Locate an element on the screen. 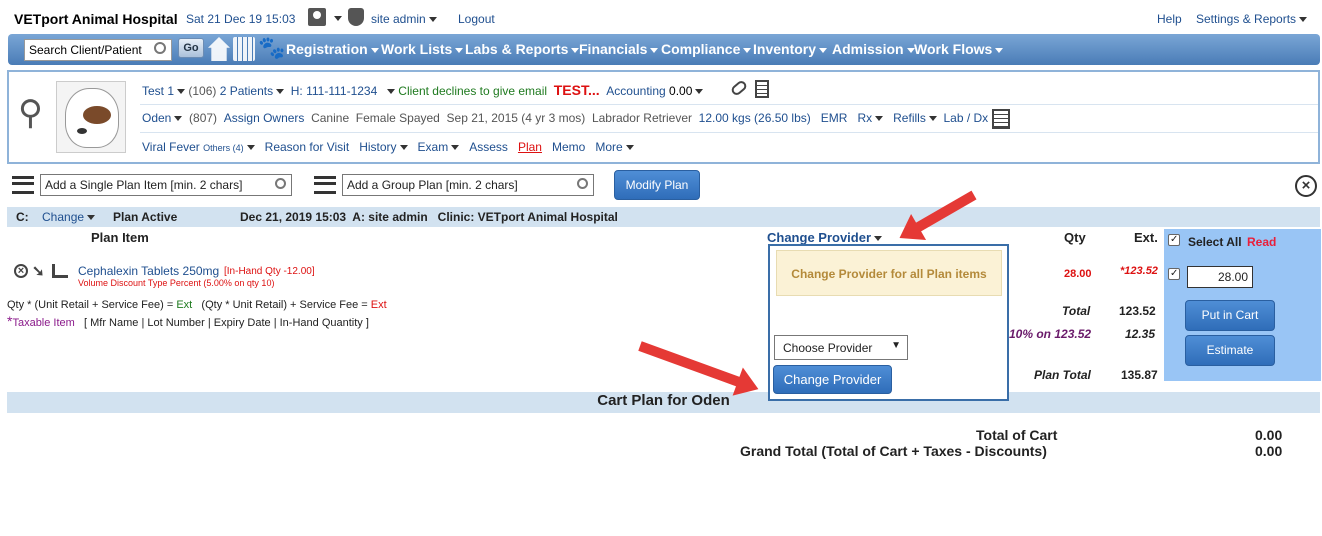 Image resolution: width=1322 pixels, height=536 pixels. item-checkbox is located at coordinates (1174, 274).